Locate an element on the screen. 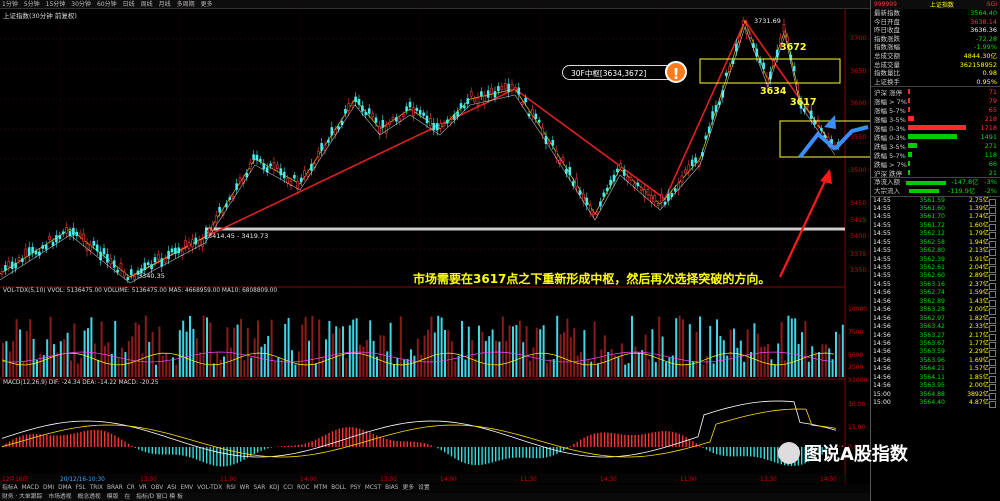 This screenshot has width=1000, height=501. stat-value: -1.99% is located at coordinates (985, 47).